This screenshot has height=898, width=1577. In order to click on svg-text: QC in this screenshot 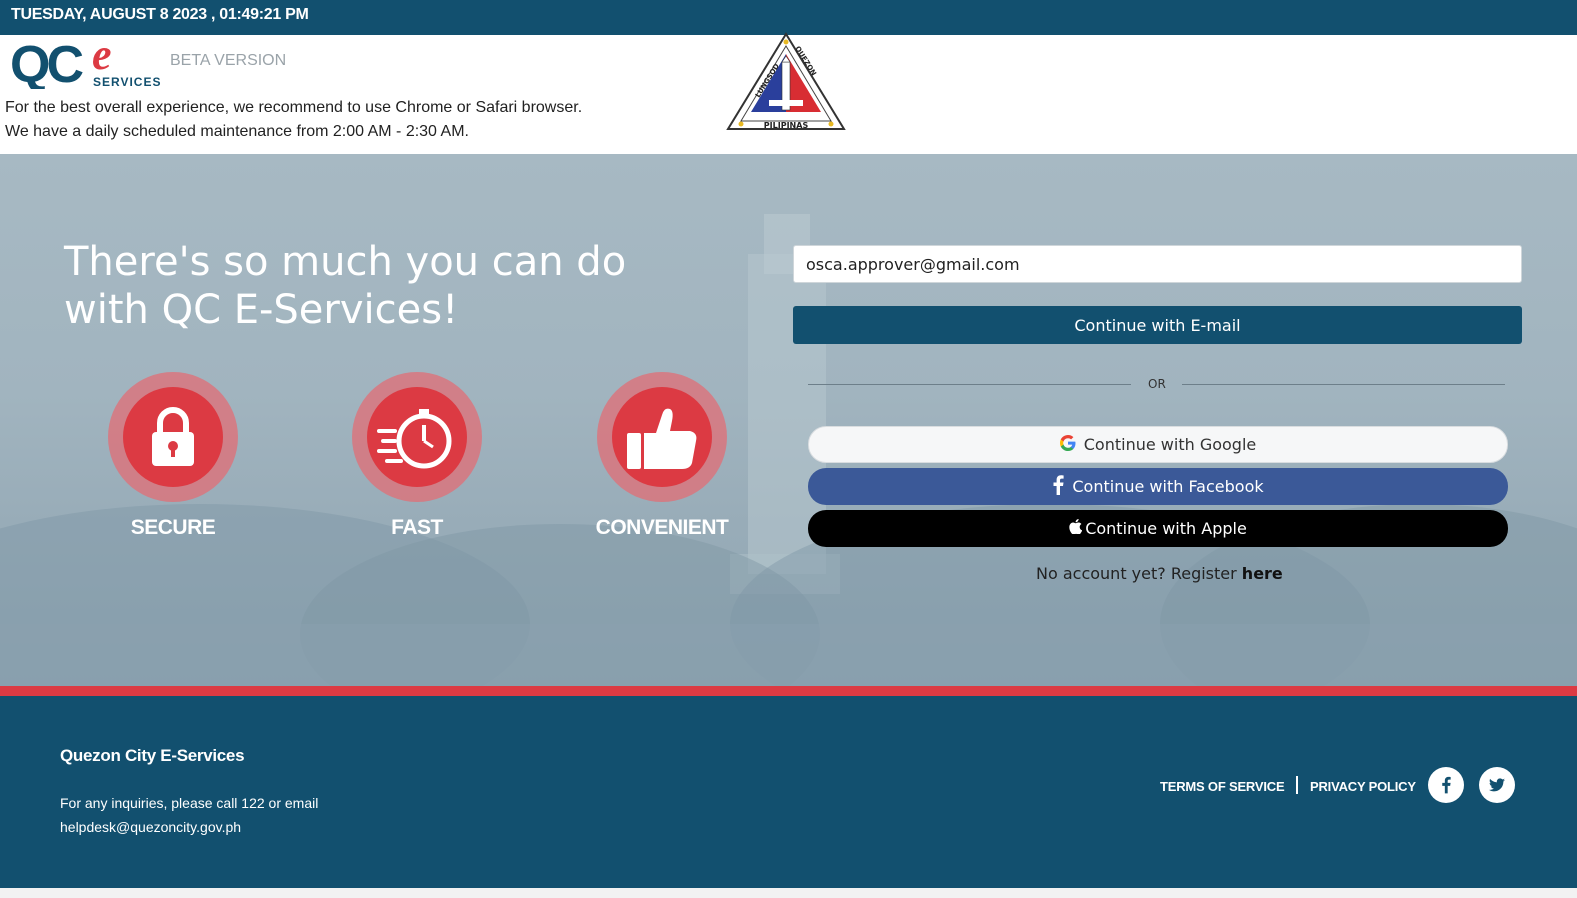, I will do `click(46, 64)`.